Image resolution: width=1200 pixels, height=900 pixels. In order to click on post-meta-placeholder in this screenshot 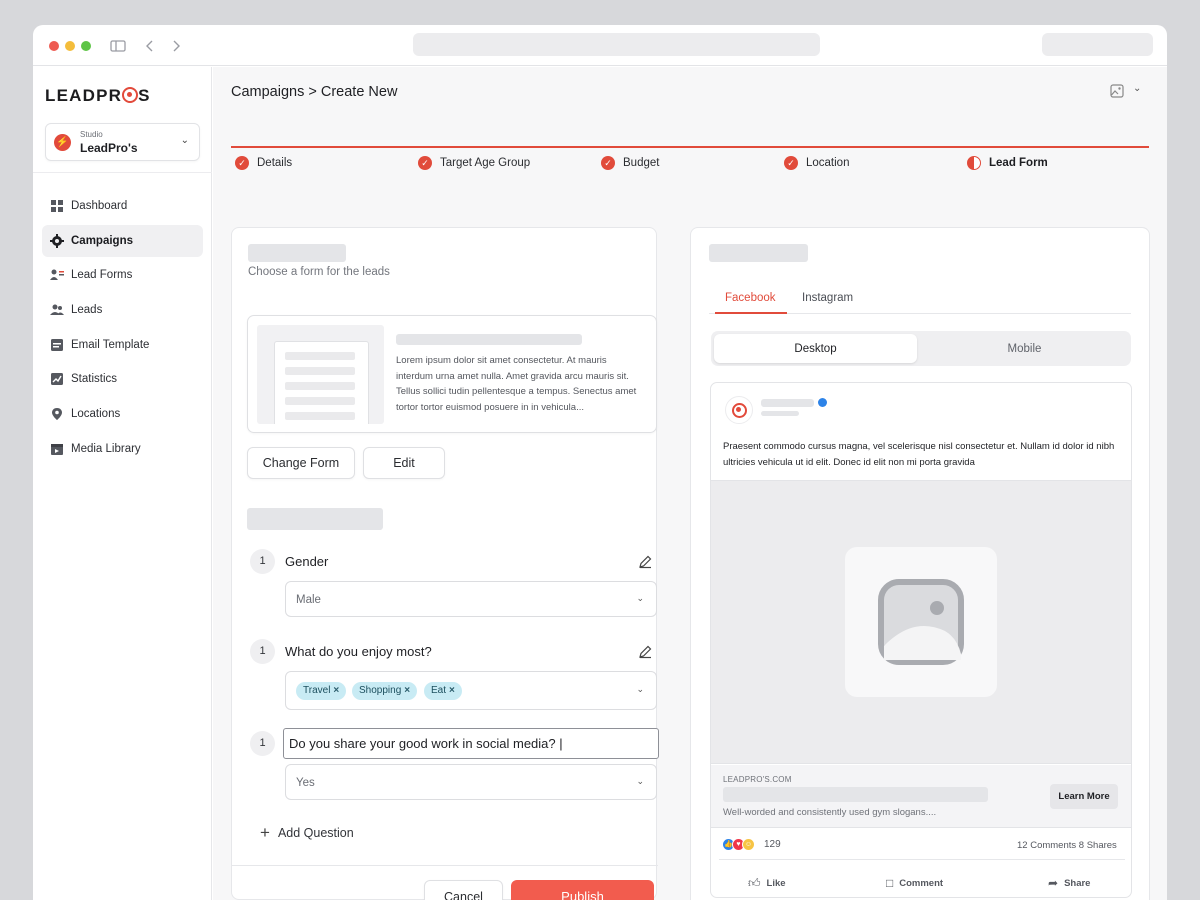, I will do `click(780, 413)`.